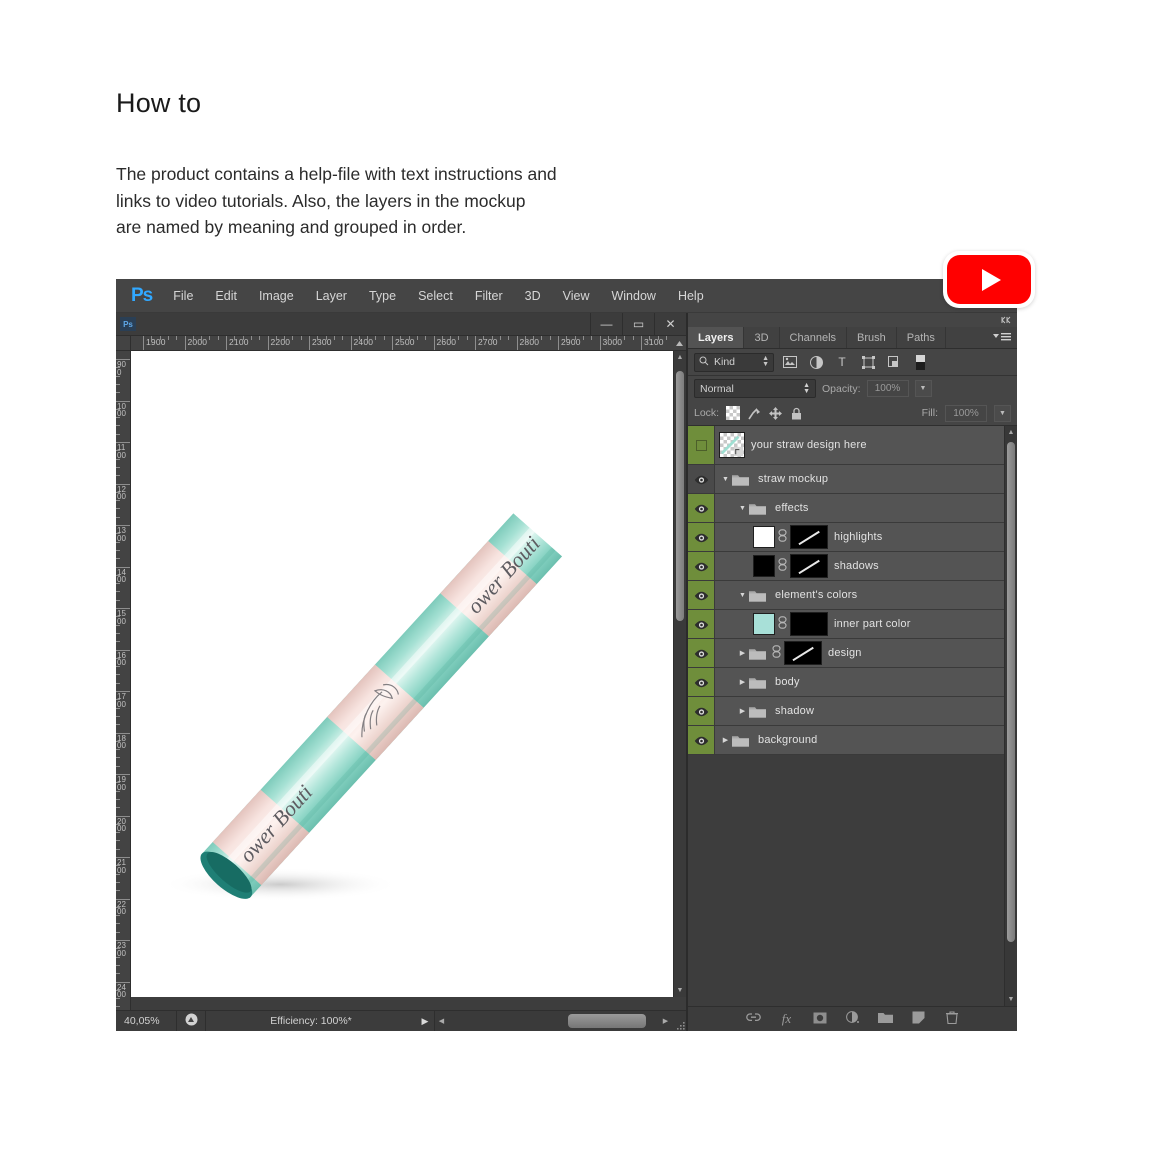 The width and height of the screenshot is (1160, 1160). Describe the element at coordinates (859, 711) in the screenshot. I see `layer-row-body: ▶ shadow` at that location.